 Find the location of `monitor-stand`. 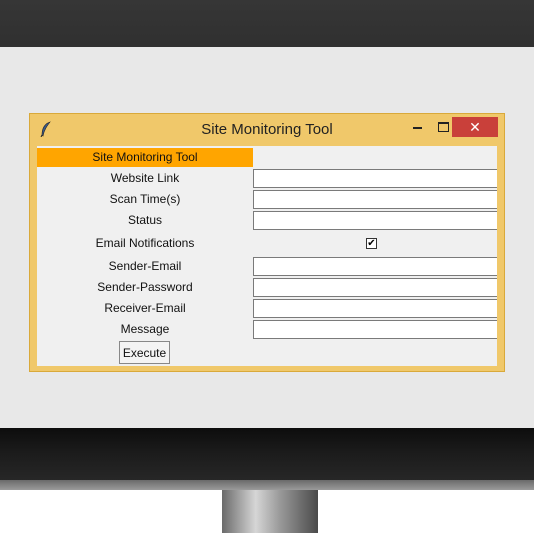

monitor-stand is located at coordinates (270, 511).